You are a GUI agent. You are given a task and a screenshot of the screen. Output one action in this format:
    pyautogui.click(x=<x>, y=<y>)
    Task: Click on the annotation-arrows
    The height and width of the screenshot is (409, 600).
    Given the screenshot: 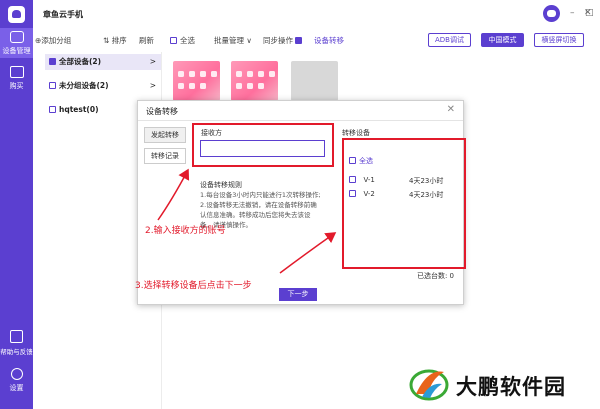 What is the action you would take?
    pyautogui.click(x=247, y=221)
    